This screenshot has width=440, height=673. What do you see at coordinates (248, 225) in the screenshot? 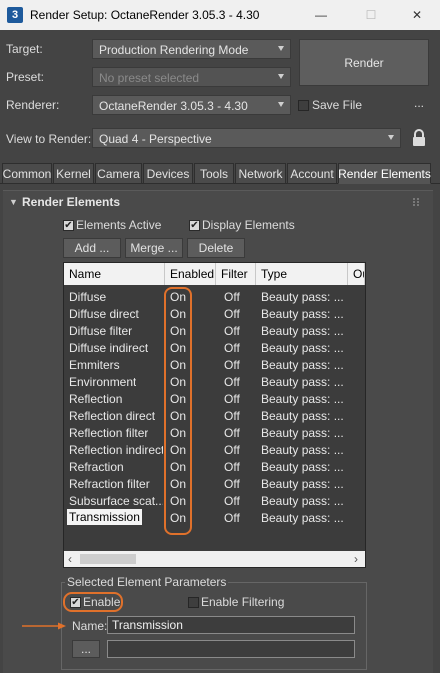
I see `display-elements-label: Display Elements` at bounding box center [248, 225].